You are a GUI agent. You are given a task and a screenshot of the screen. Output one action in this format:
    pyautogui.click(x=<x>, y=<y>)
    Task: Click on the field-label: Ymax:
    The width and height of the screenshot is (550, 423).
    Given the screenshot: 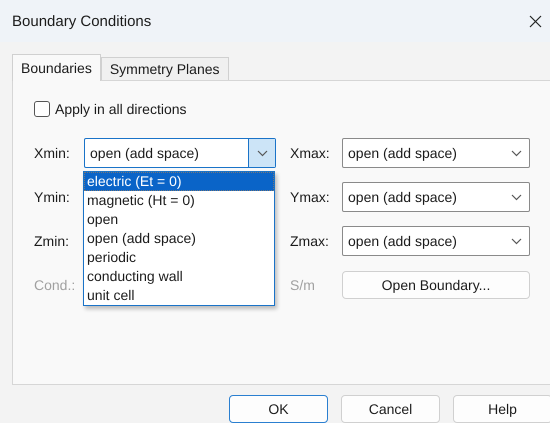 What is the action you would take?
    pyautogui.click(x=310, y=197)
    